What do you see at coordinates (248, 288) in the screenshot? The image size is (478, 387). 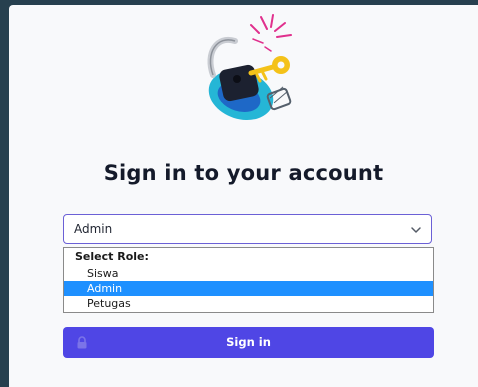 I see `role-option-admin: Admin` at bounding box center [248, 288].